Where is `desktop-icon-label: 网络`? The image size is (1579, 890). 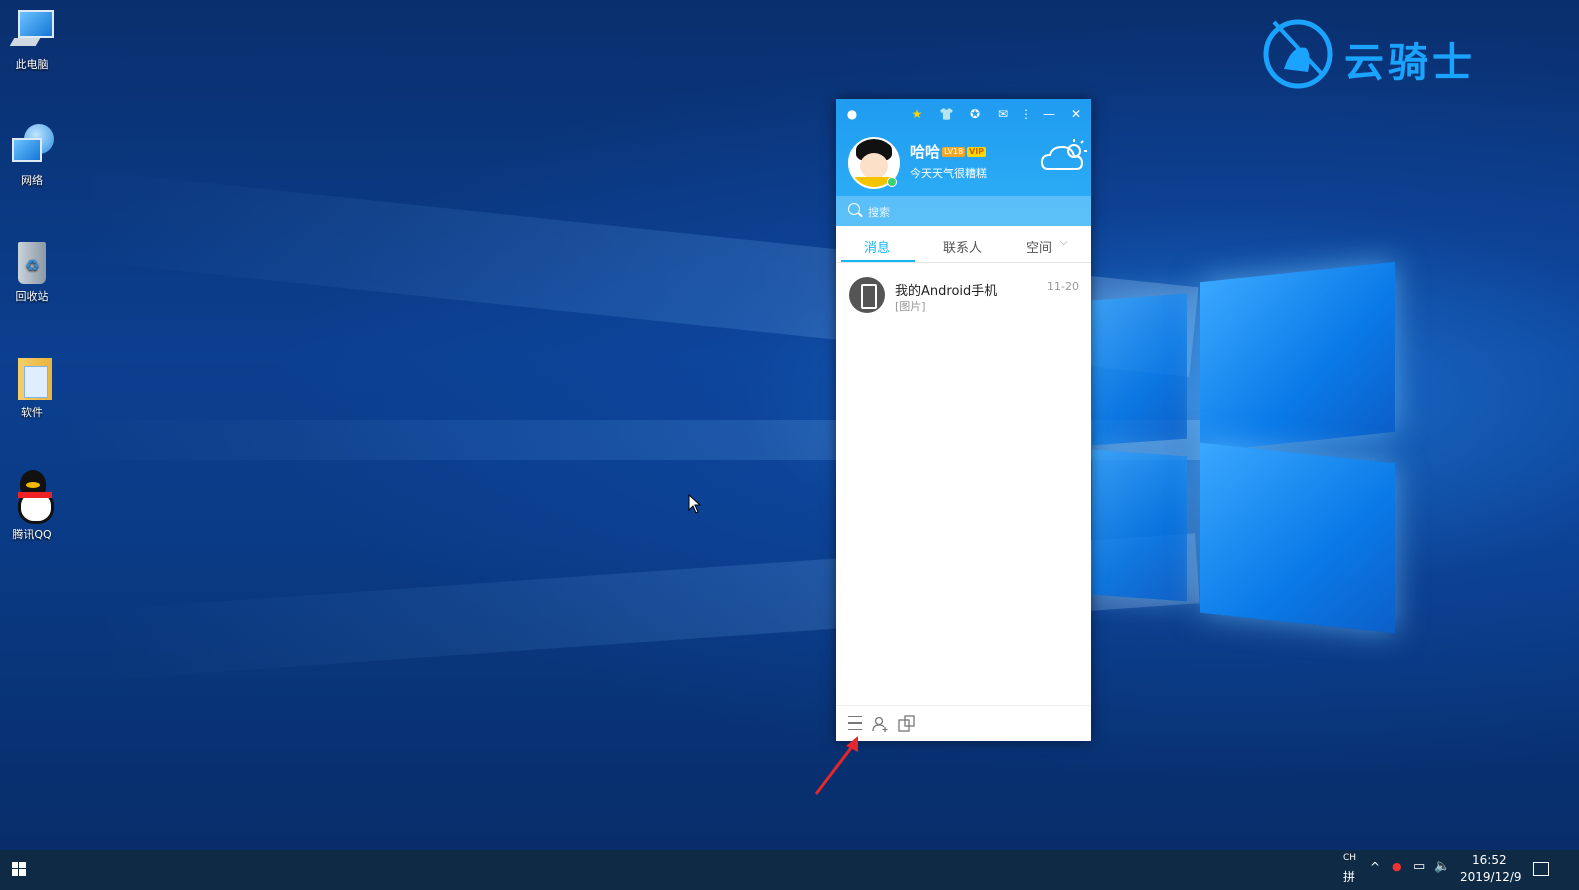
desktop-icon-label: 网络 is located at coordinates (32, 180).